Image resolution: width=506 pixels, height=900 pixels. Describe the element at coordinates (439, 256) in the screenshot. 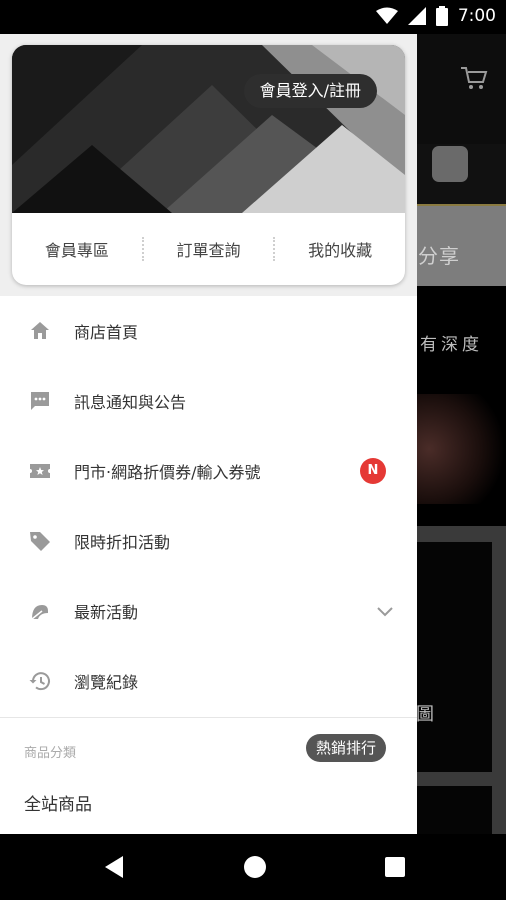

I see `bg-share-text: 分享` at that location.